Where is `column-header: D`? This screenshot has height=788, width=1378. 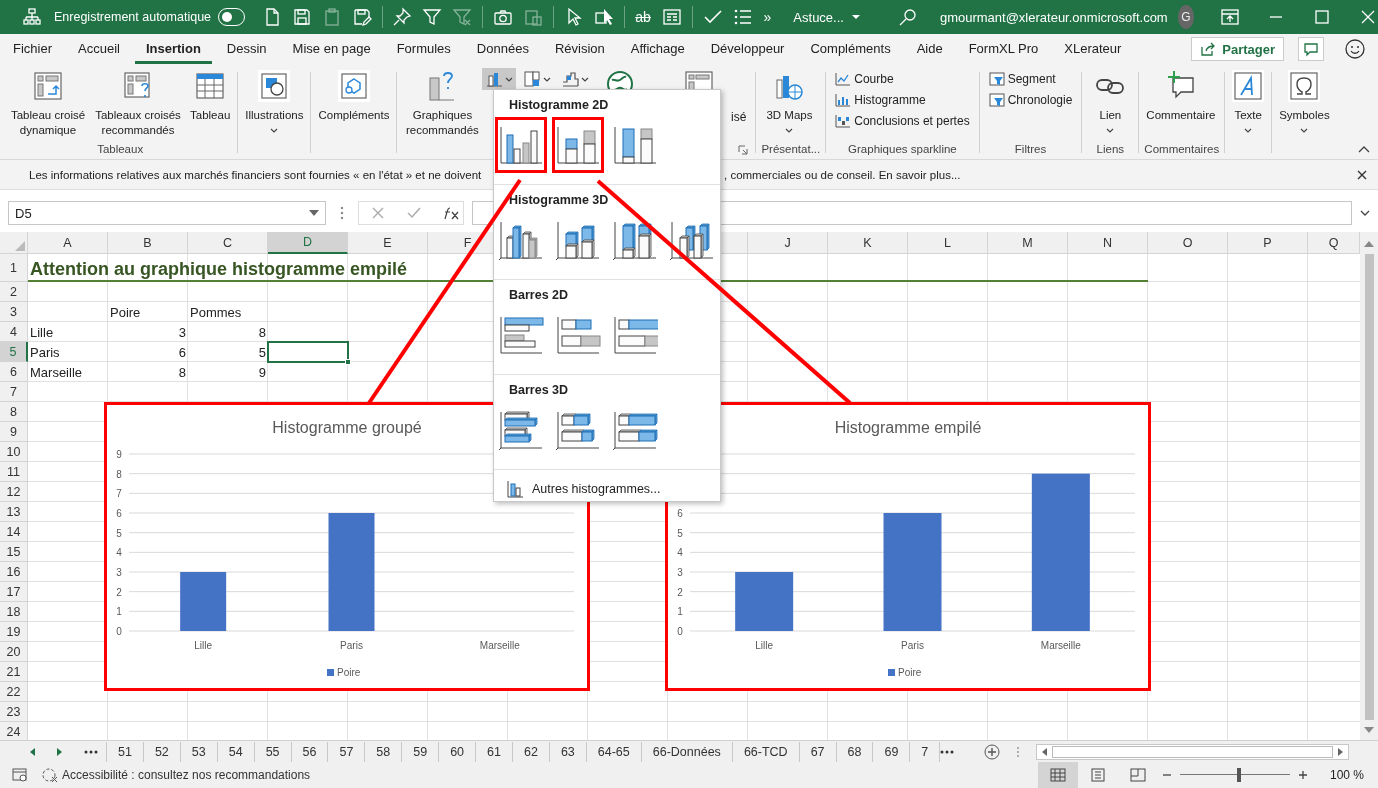 column-header: D is located at coordinates (308, 243).